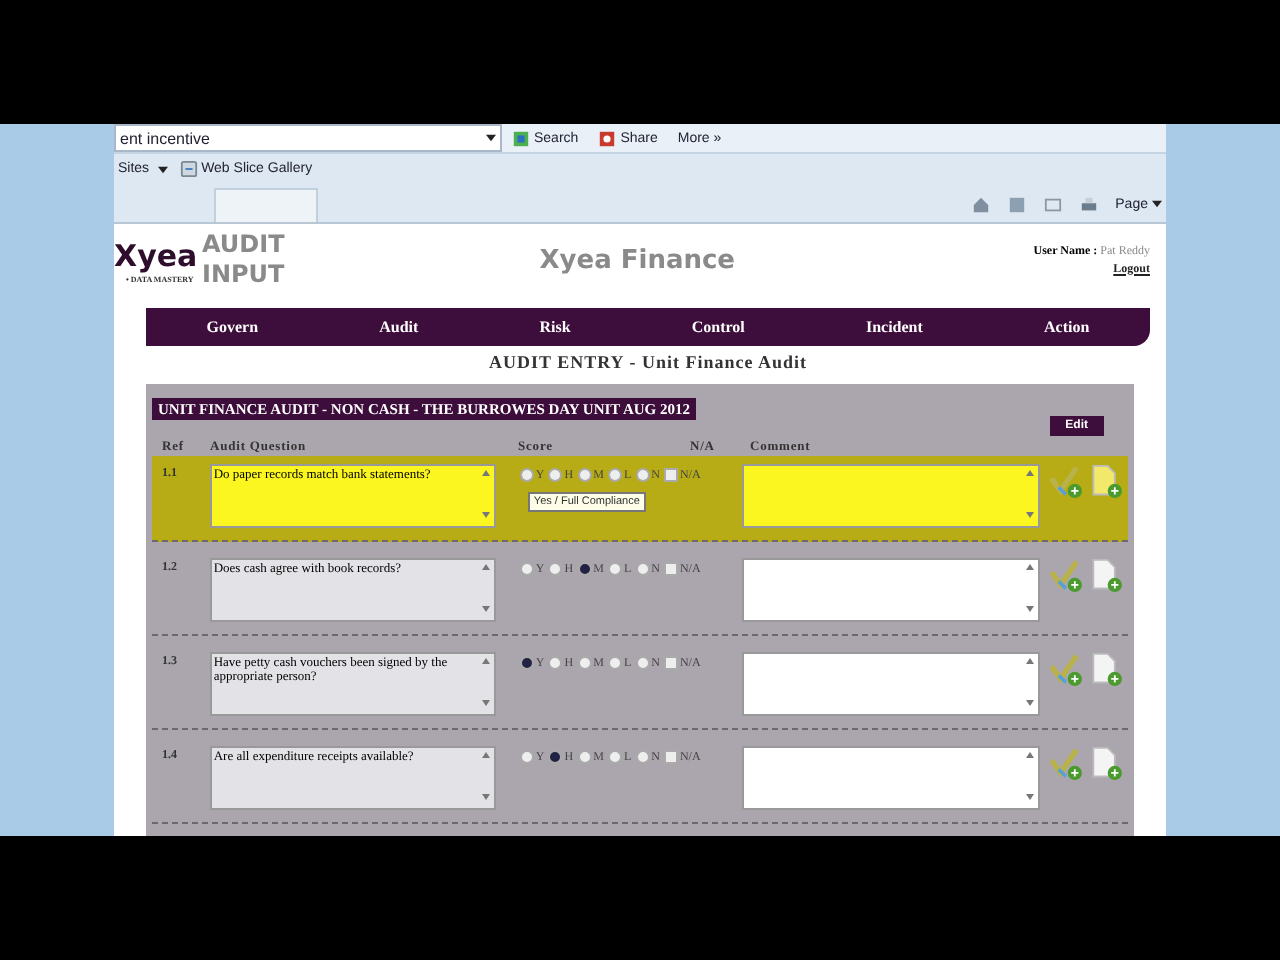 This screenshot has height=960, width=1280. Describe the element at coordinates (243, 275) in the screenshot. I see `app-title: INPUT` at that location.